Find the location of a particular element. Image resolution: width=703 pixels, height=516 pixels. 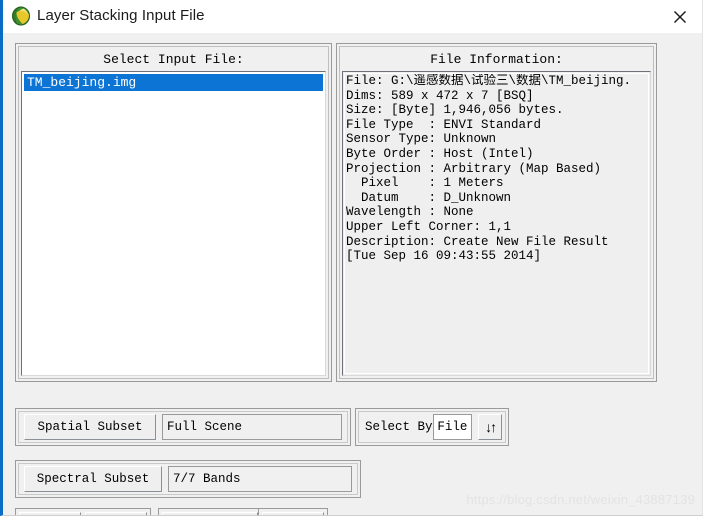

spatial-subset-row: Spatial Subset Full Scene is located at coordinates (183, 427).